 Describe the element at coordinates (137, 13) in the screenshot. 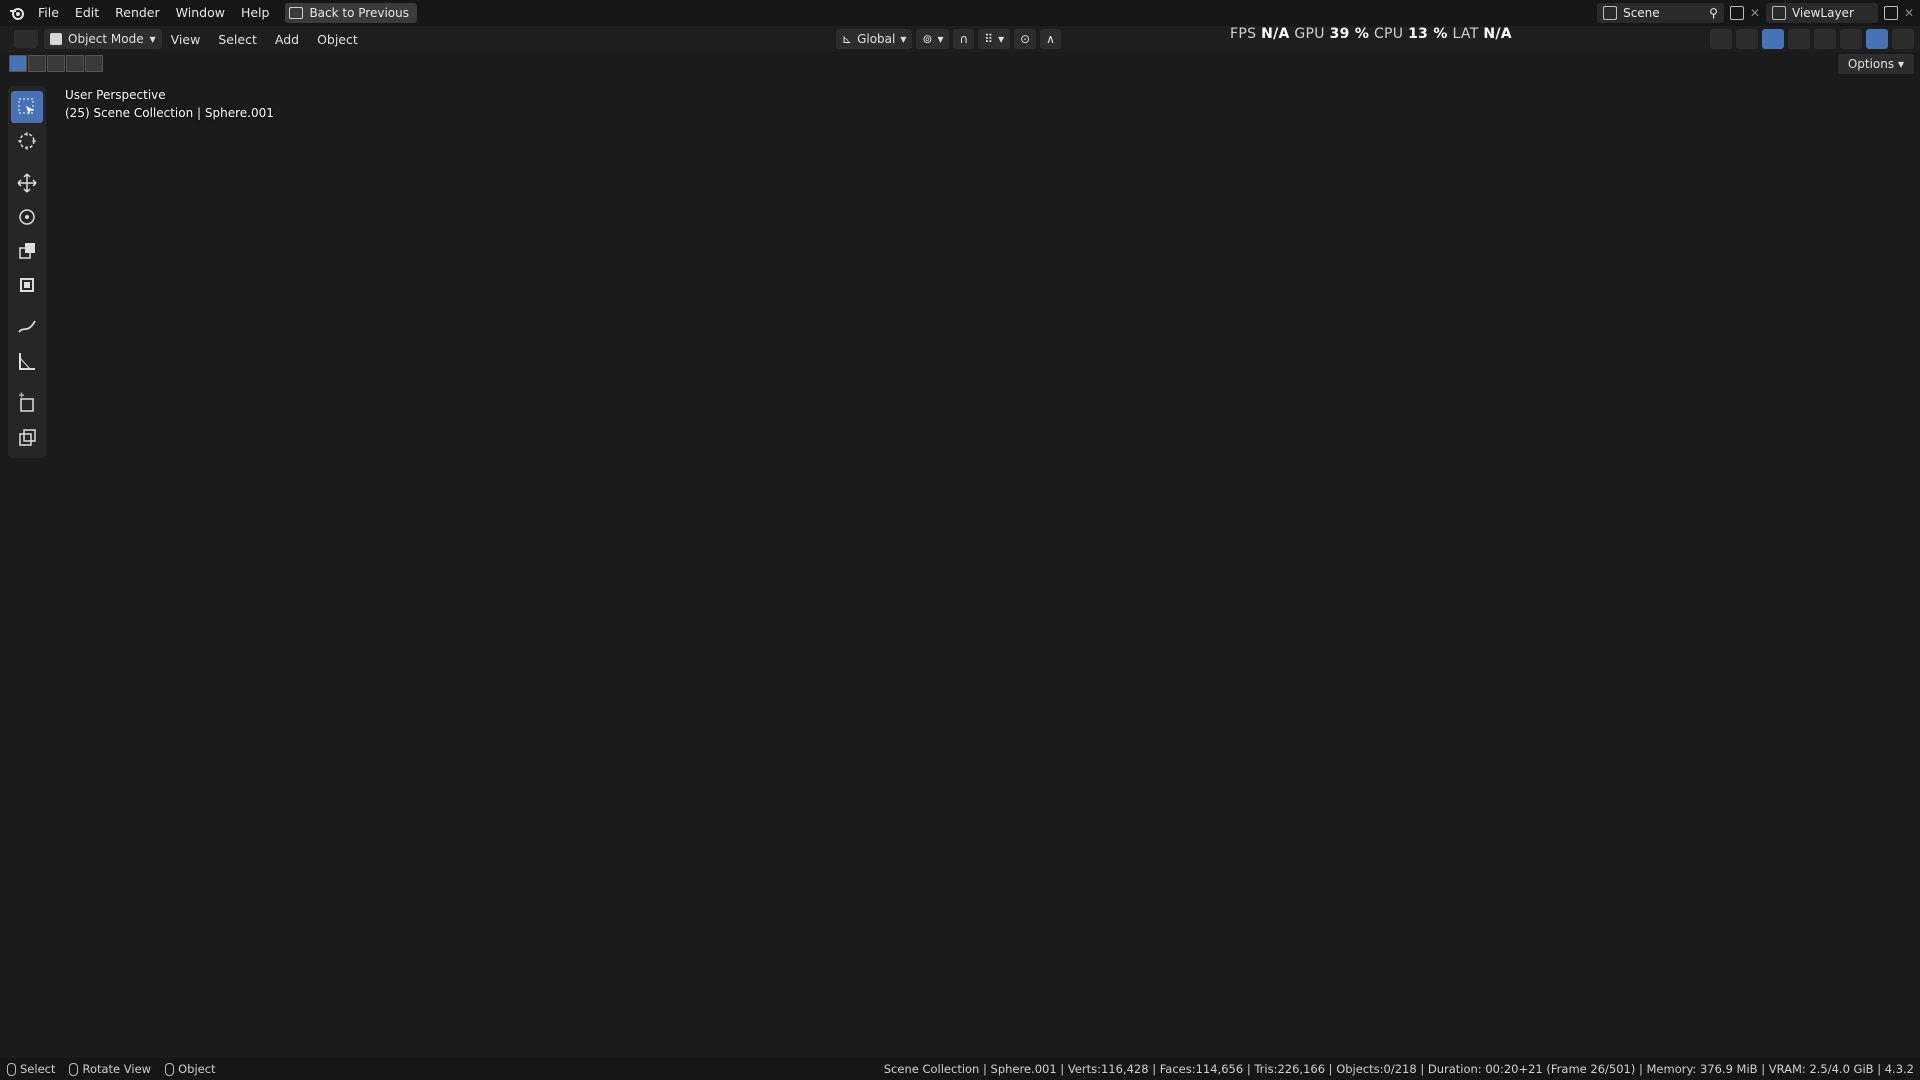

I see `menu-render: Render` at that location.